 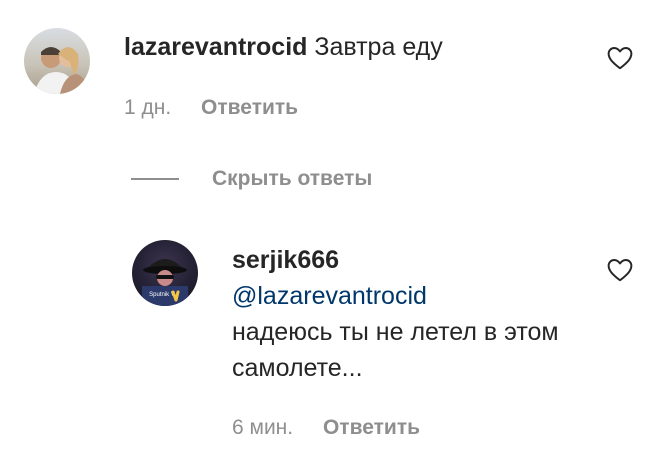 What do you see at coordinates (371, 427) in the screenshot?
I see `reply-reply-button: Ответить` at bounding box center [371, 427].